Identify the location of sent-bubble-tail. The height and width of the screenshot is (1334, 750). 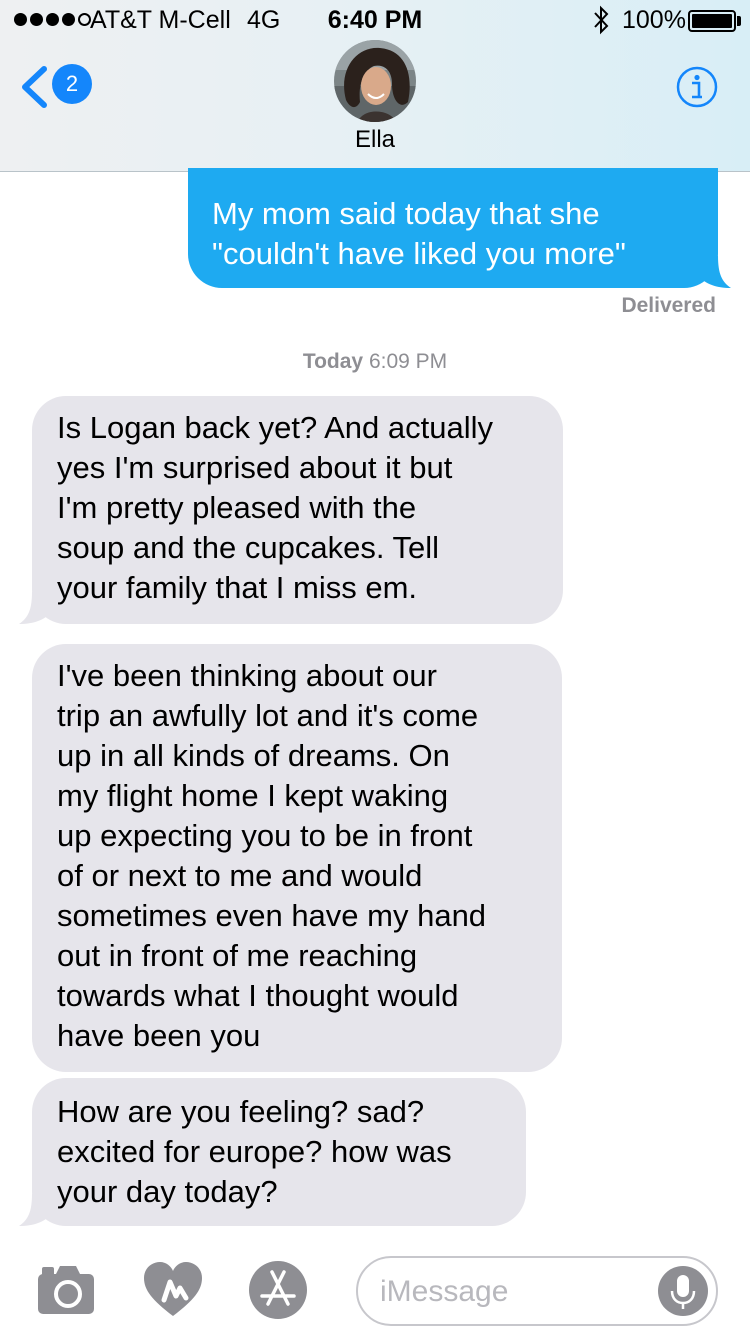
(714, 272).